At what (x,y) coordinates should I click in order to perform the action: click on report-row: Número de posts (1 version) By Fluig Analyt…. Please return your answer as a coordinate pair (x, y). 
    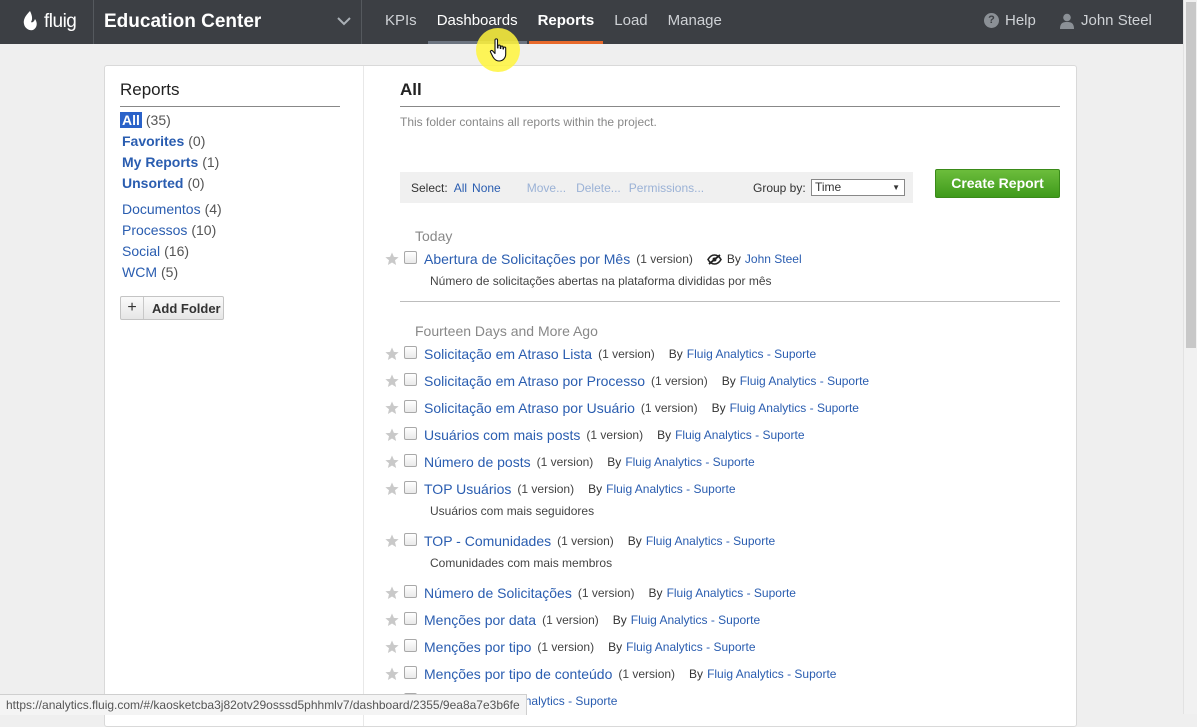
    Looking at the image, I should click on (570, 462).